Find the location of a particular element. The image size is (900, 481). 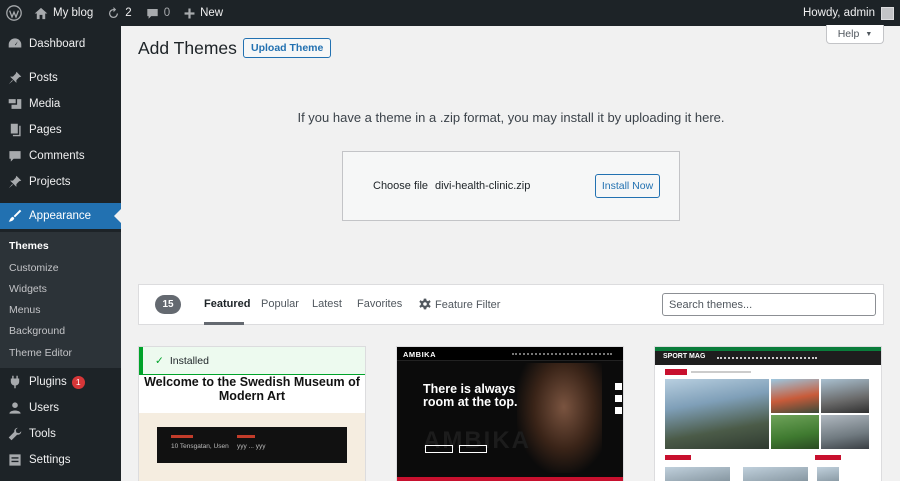

plugin-icon is located at coordinates (15, 382).